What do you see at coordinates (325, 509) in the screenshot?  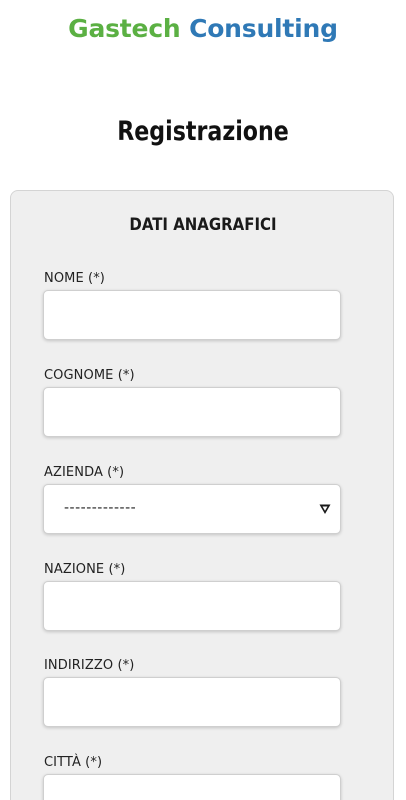 I see `chevron-down-icon` at bounding box center [325, 509].